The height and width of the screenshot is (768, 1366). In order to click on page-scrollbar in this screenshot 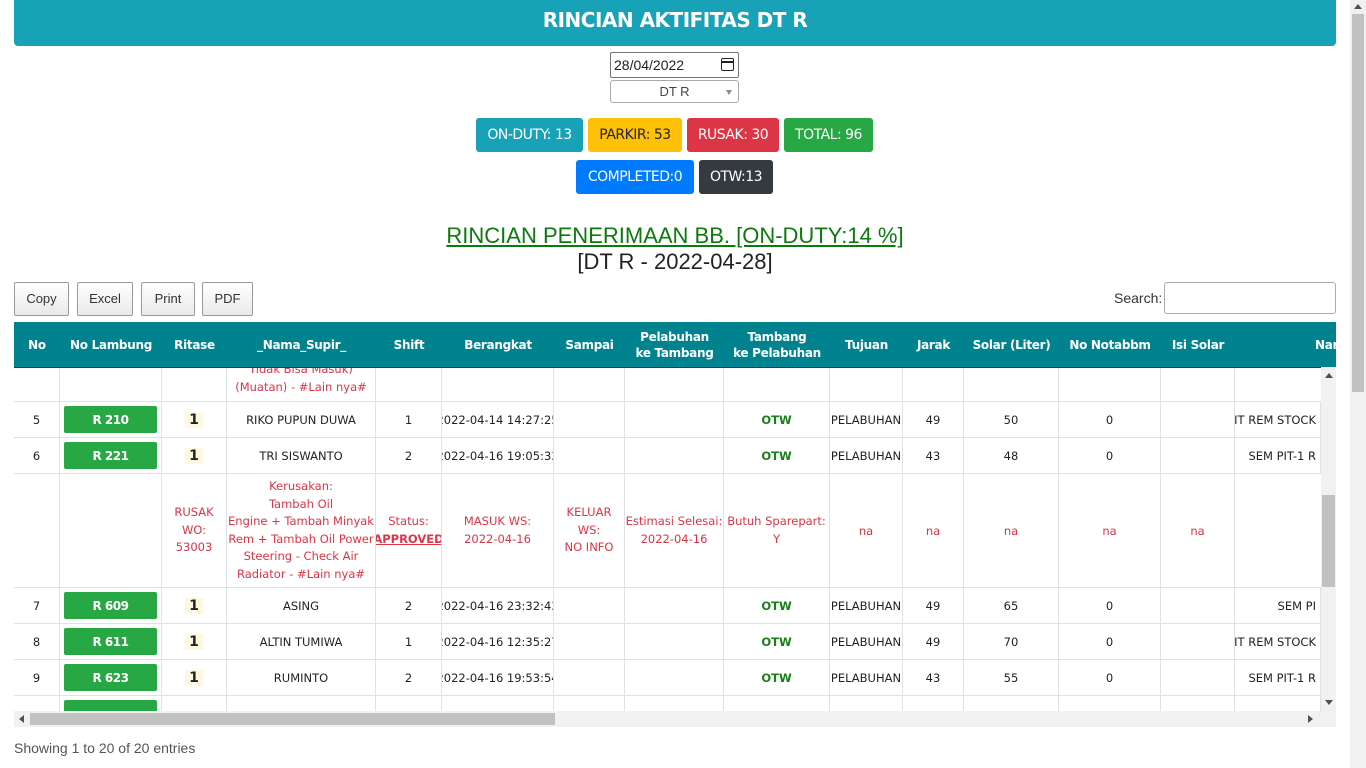, I will do `click(1358, 384)`.